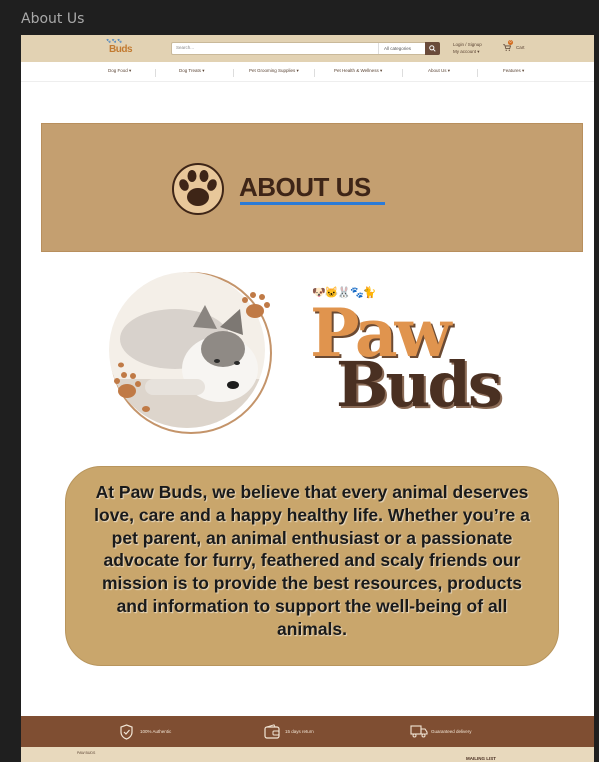 The image size is (599, 762). I want to click on truck-icon, so click(419, 731).